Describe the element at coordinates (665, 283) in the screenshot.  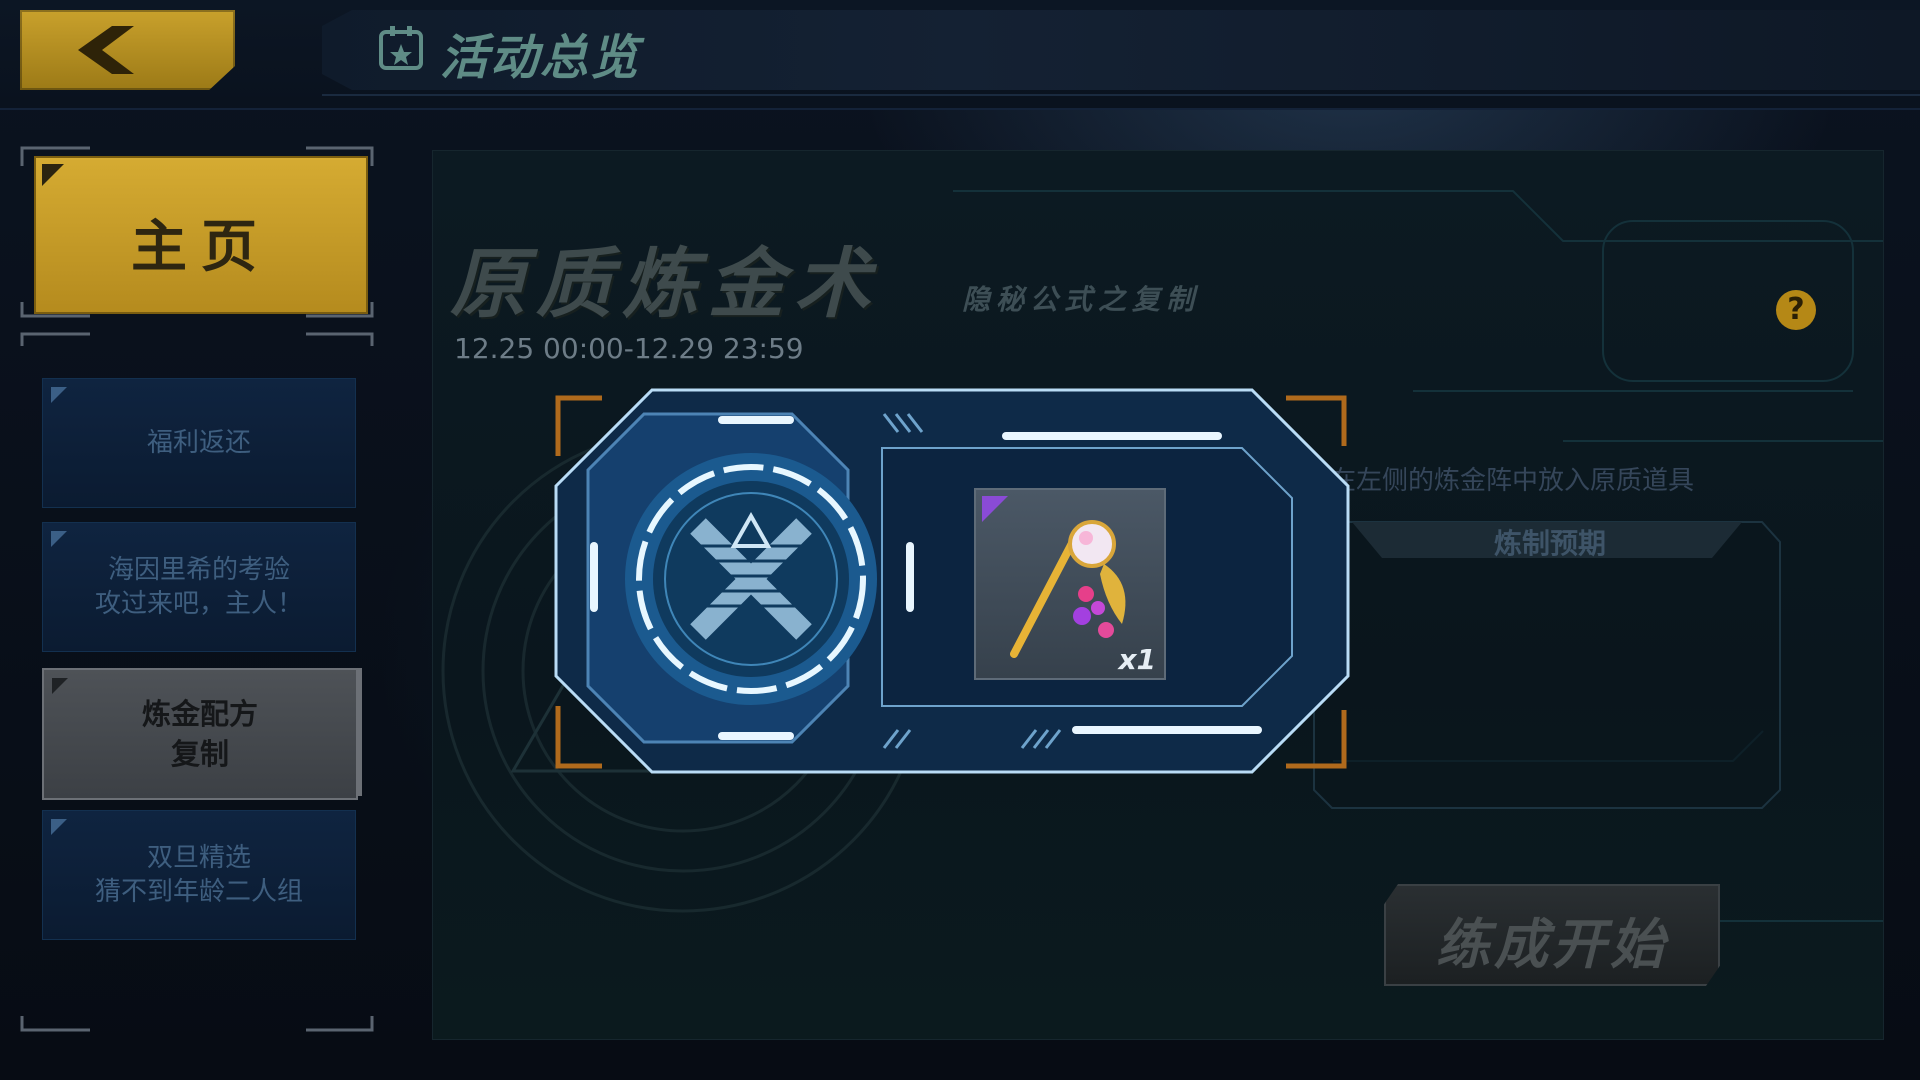
I see `event-title: 原质炼金术` at that location.